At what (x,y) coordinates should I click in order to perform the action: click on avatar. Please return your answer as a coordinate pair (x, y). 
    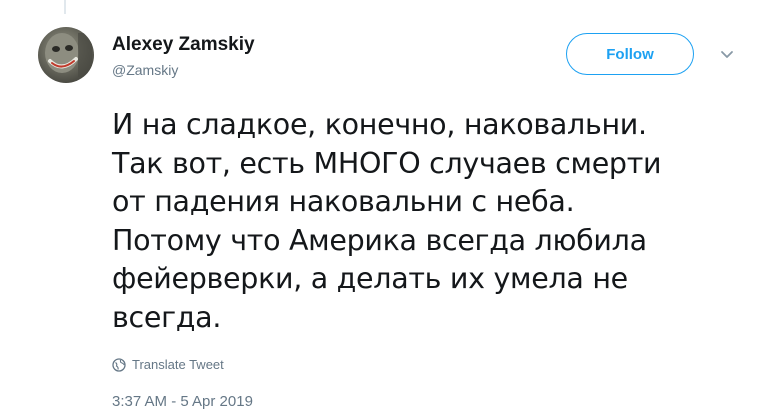
    Looking at the image, I should click on (66, 55).